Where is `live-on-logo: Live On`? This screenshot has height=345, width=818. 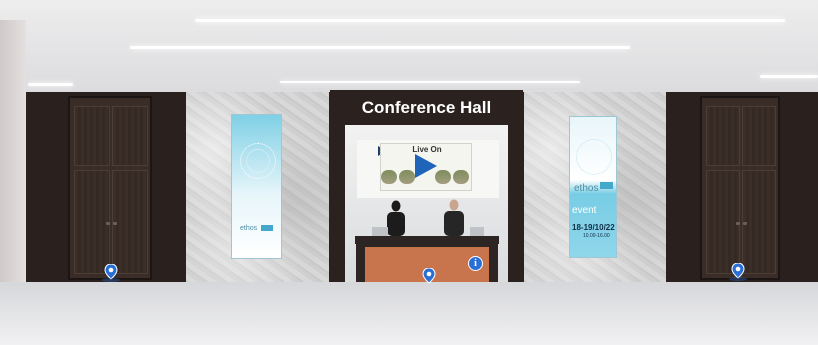 live-on-logo: Live On is located at coordinates (427, 149).